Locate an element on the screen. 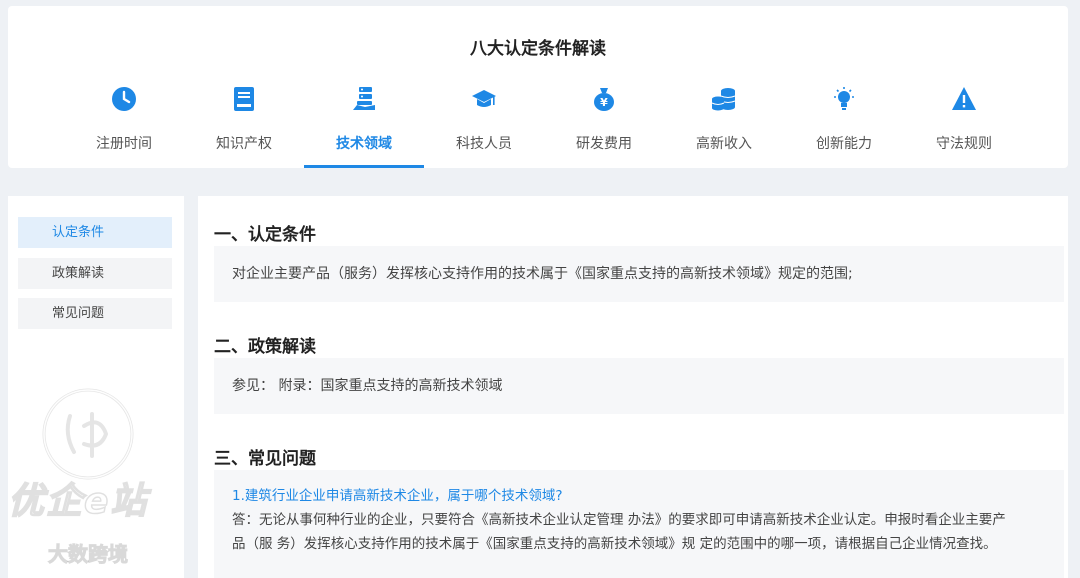 Image resolution: width=1080 pixels, height=578 pixels. tab-label: 技术领域 is located at coordinates (364, 144).